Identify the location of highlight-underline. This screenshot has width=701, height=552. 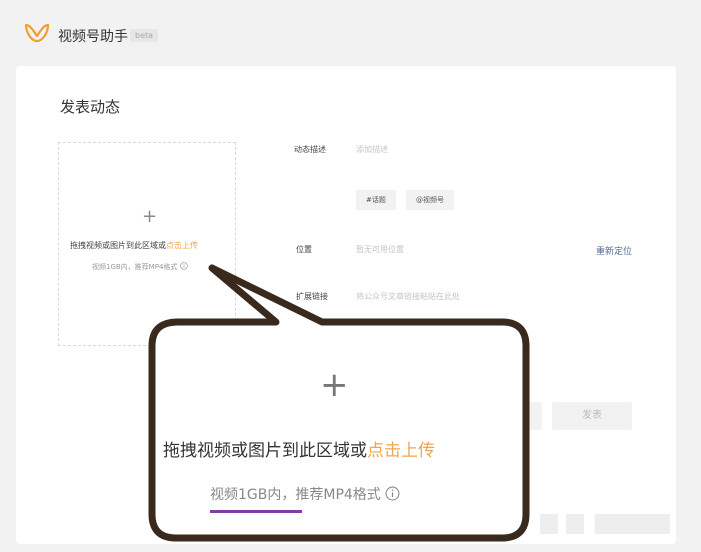
(256, 511).